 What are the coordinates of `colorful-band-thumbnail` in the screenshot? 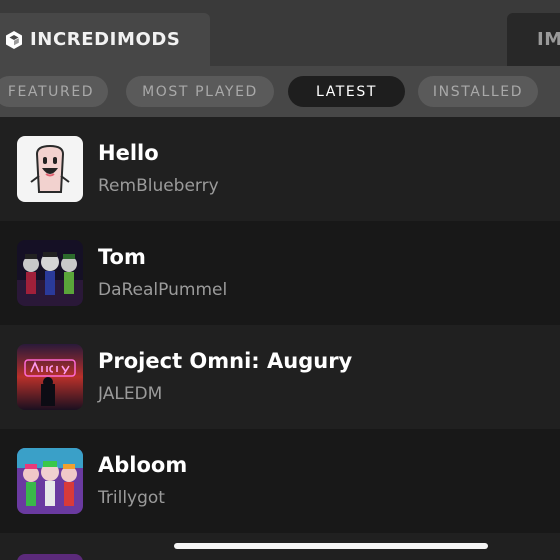 It's located at (50, 481).